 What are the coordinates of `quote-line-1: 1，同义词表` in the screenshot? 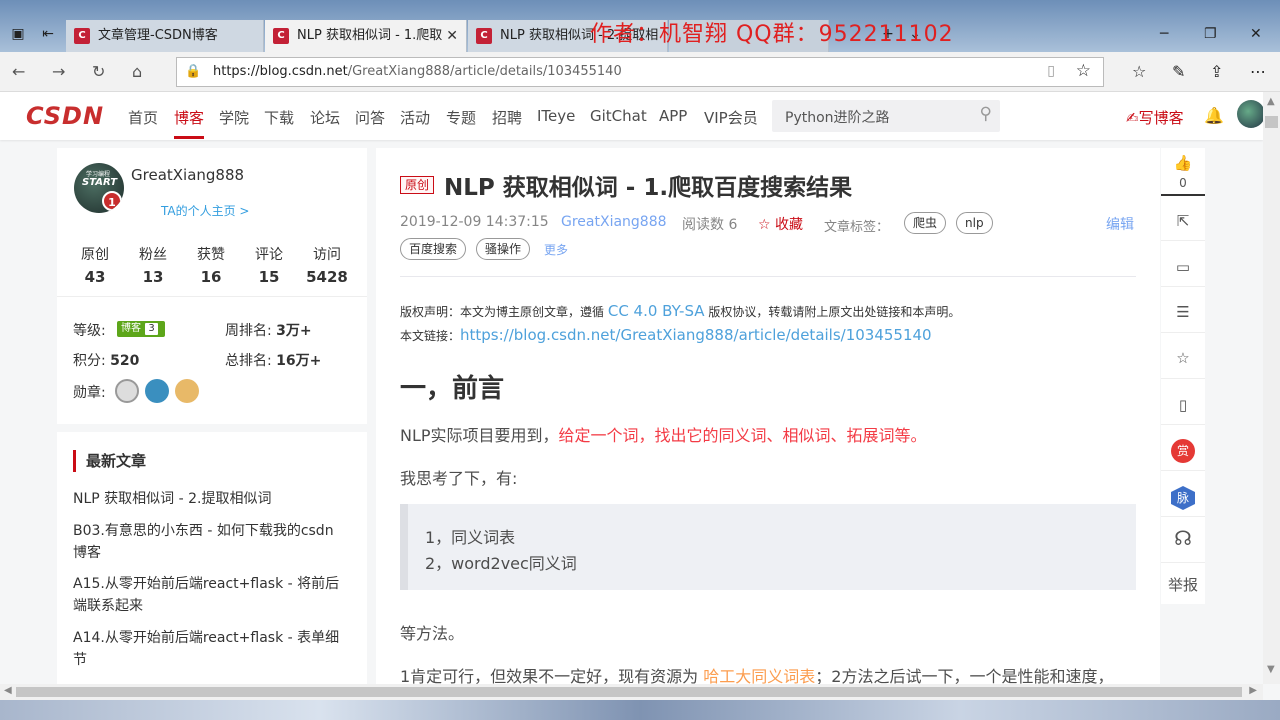 It's located at (470, 537).